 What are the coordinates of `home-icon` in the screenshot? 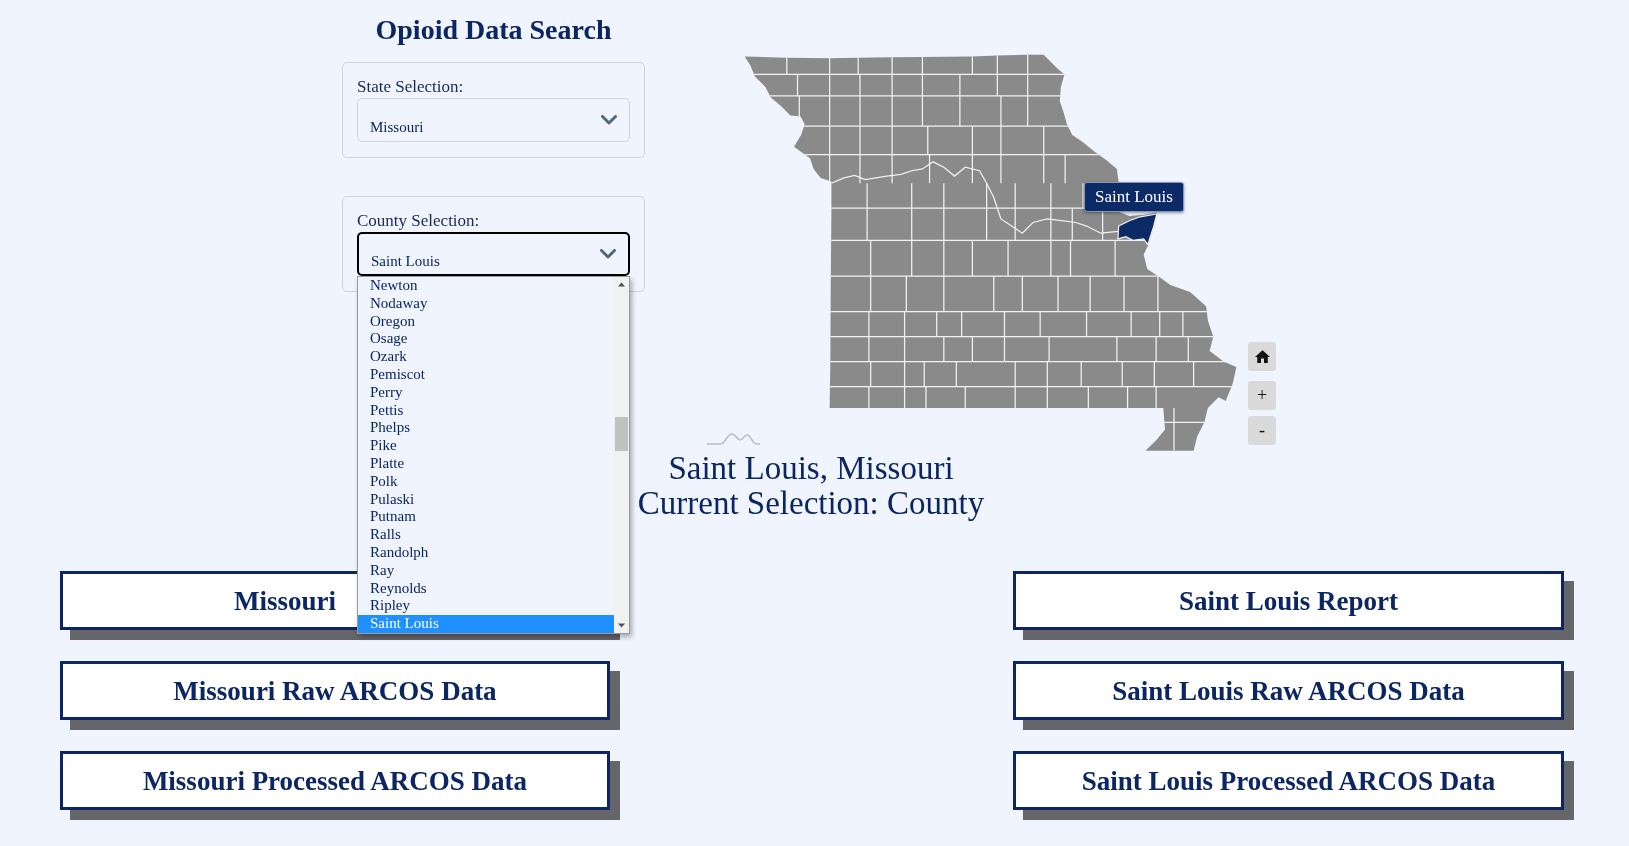 It's located at (1262, 356).